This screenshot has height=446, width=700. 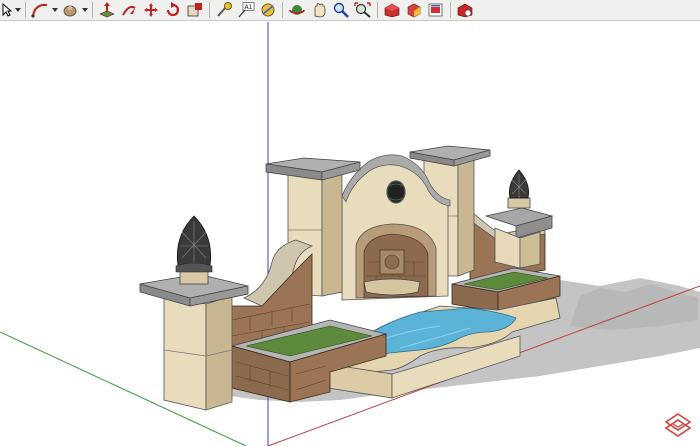 I want to click on text-icon: A1, so click(x=246, y=10).